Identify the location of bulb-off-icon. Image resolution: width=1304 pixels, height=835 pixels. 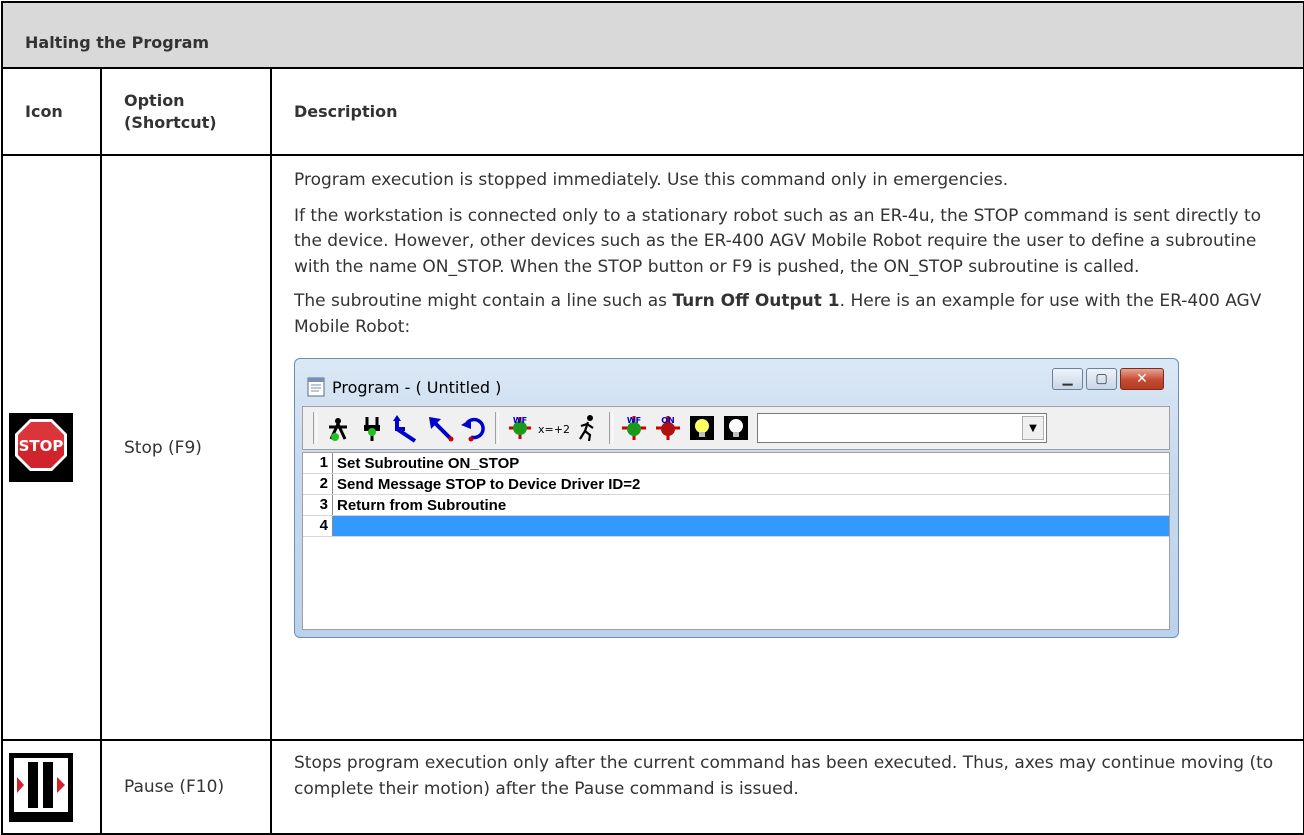
(736, 428).